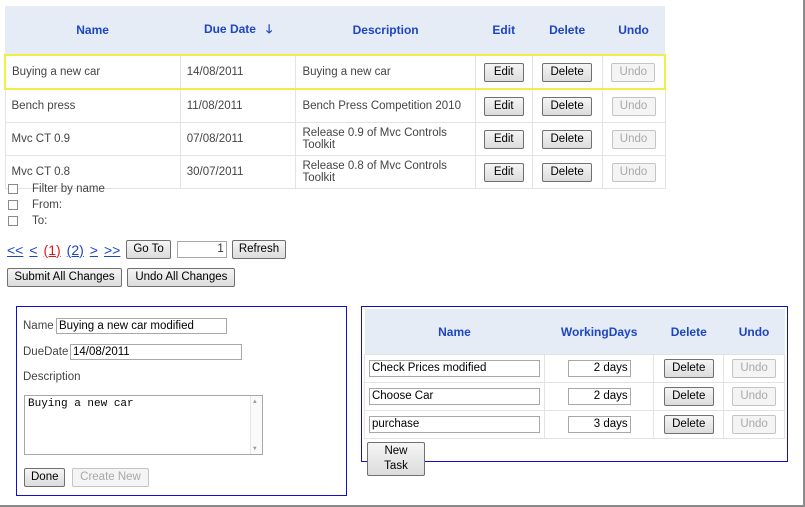 This screenshot has height=507, width=805. Describe the element at coordinates (454, 332) in the screenshot. I see `header-task-name: Name` at that location.